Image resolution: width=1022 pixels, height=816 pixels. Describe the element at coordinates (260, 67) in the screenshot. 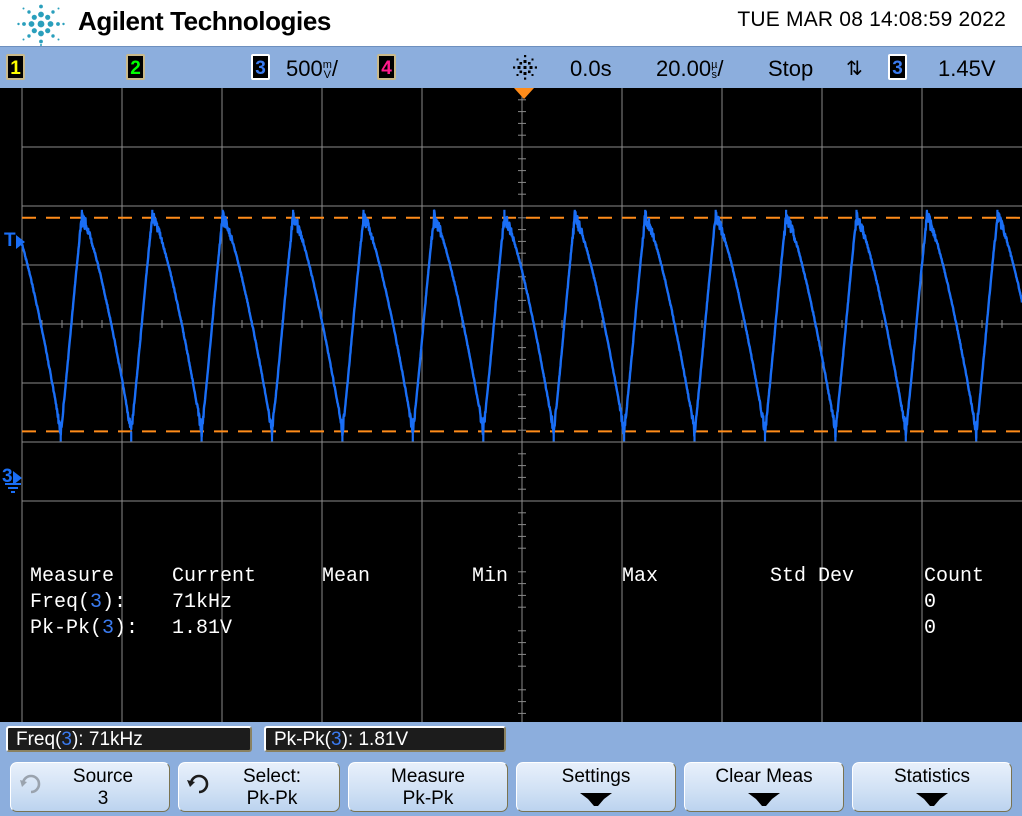

I see `channel-badge-3: 3` at that location.